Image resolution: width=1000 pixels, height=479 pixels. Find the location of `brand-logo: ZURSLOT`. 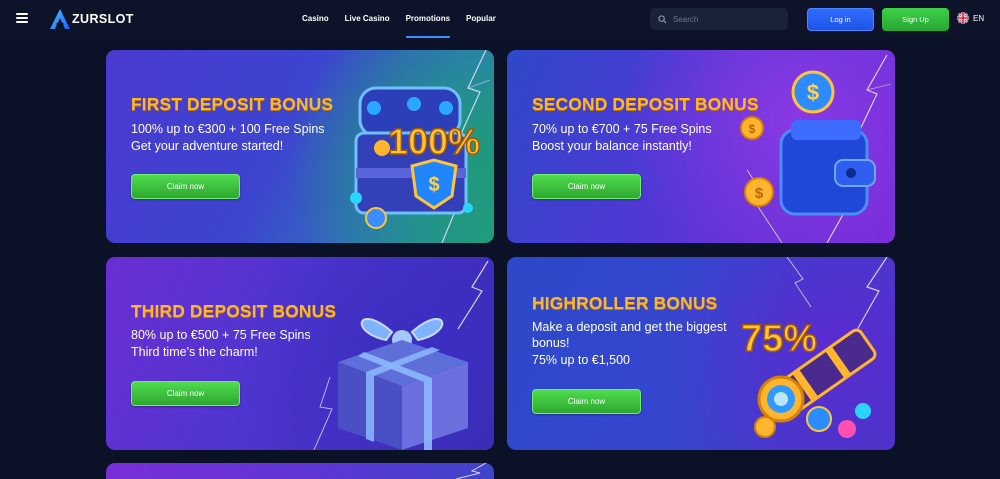

brand-logo: ZURSLOT is located at coordinates (91, 19).